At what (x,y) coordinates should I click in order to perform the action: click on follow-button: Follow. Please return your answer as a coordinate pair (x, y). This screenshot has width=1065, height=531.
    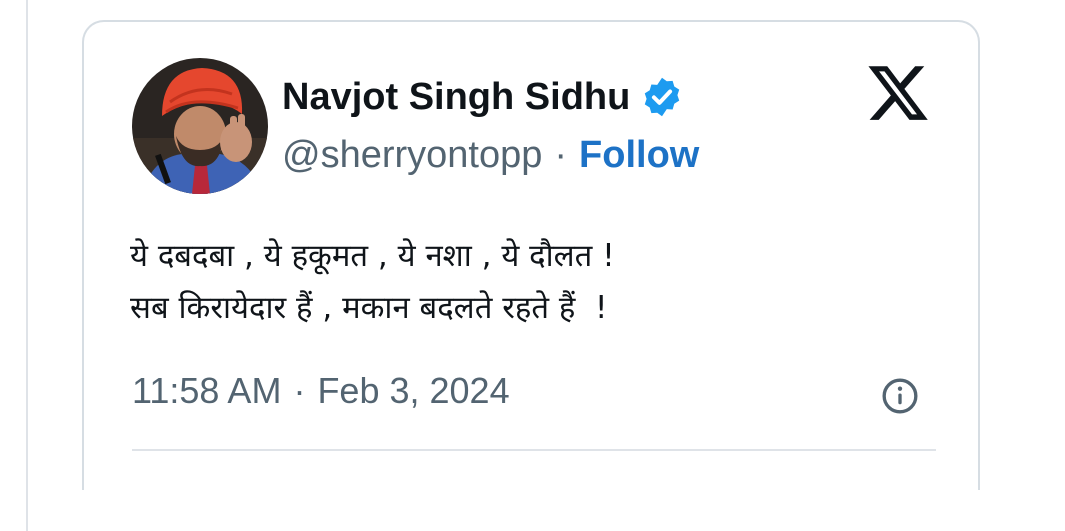
    Looking at the image, I should click on (639, 155).